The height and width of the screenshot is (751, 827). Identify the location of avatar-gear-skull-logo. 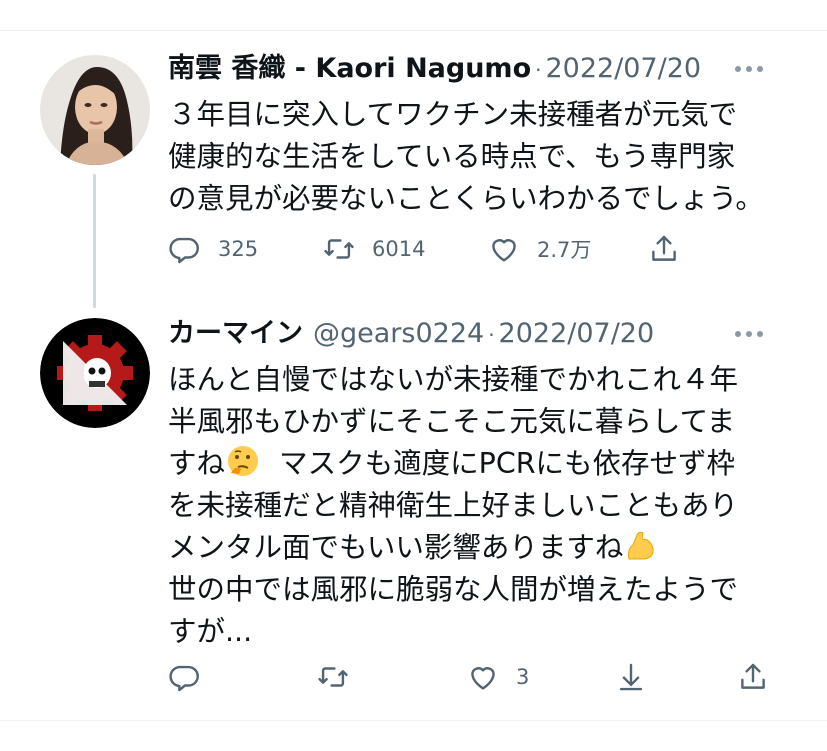
(95, 373).